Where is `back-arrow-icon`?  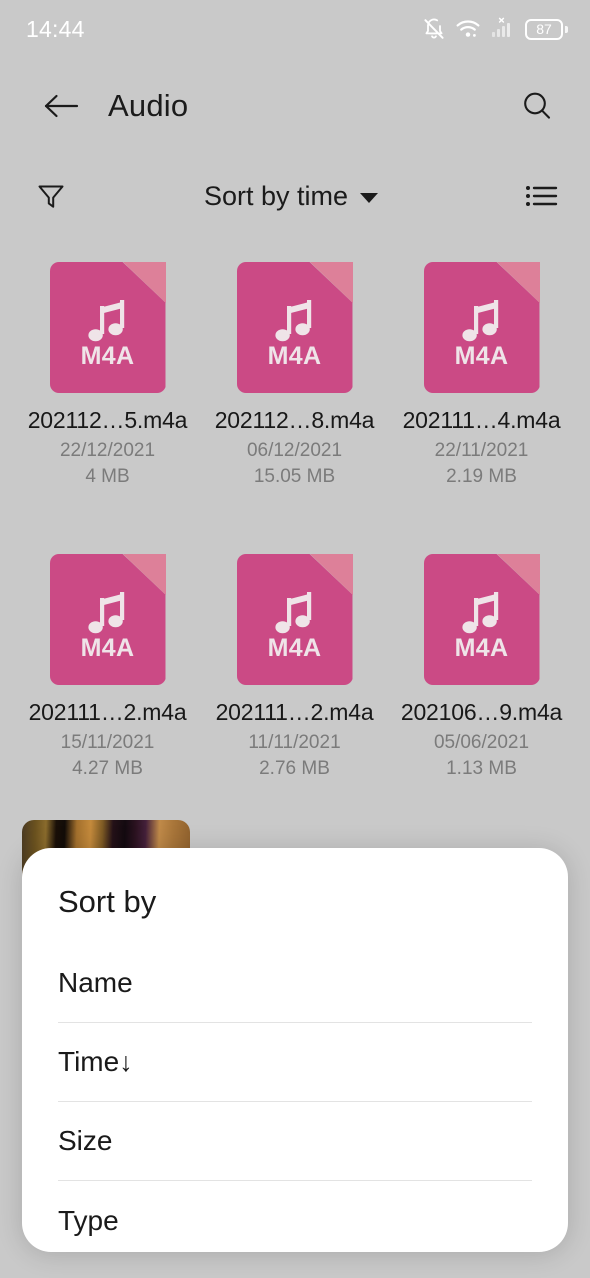
back-arrow-icon is located at coordinates (61, 106).